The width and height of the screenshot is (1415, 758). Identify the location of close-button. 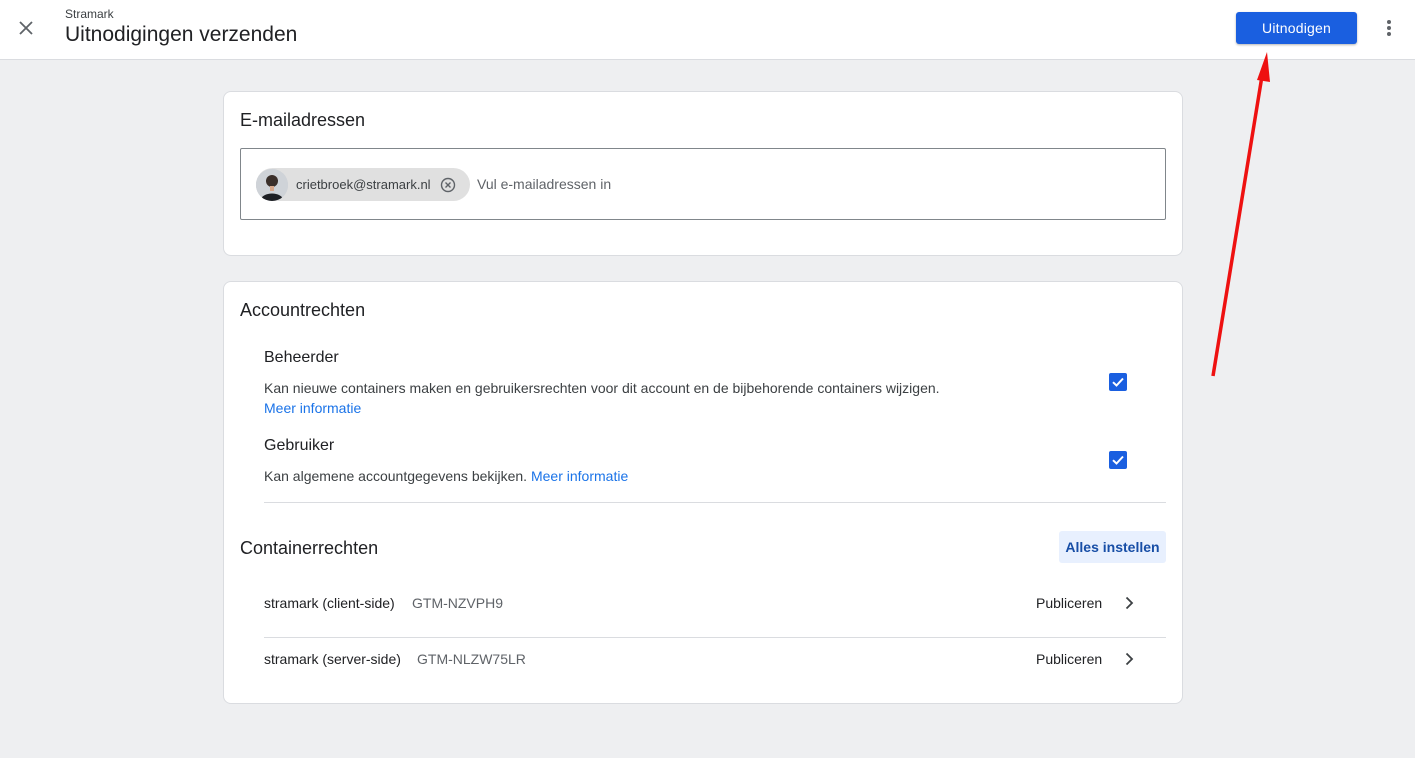
(26, 28).